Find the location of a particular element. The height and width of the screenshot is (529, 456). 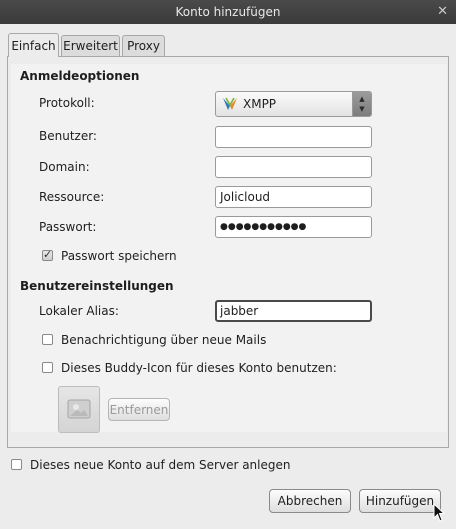

remove-button: Entfernen is located at coordinates (139, 409).